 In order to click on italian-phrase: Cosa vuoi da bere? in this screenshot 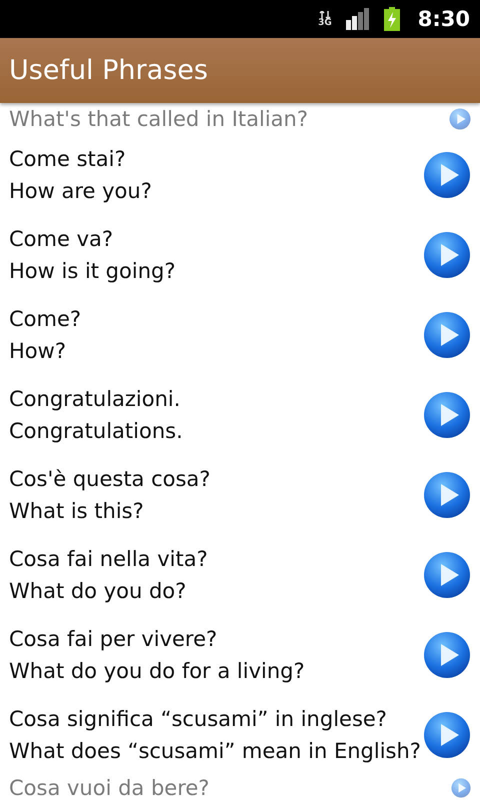, I will do `click(109, 788)`.